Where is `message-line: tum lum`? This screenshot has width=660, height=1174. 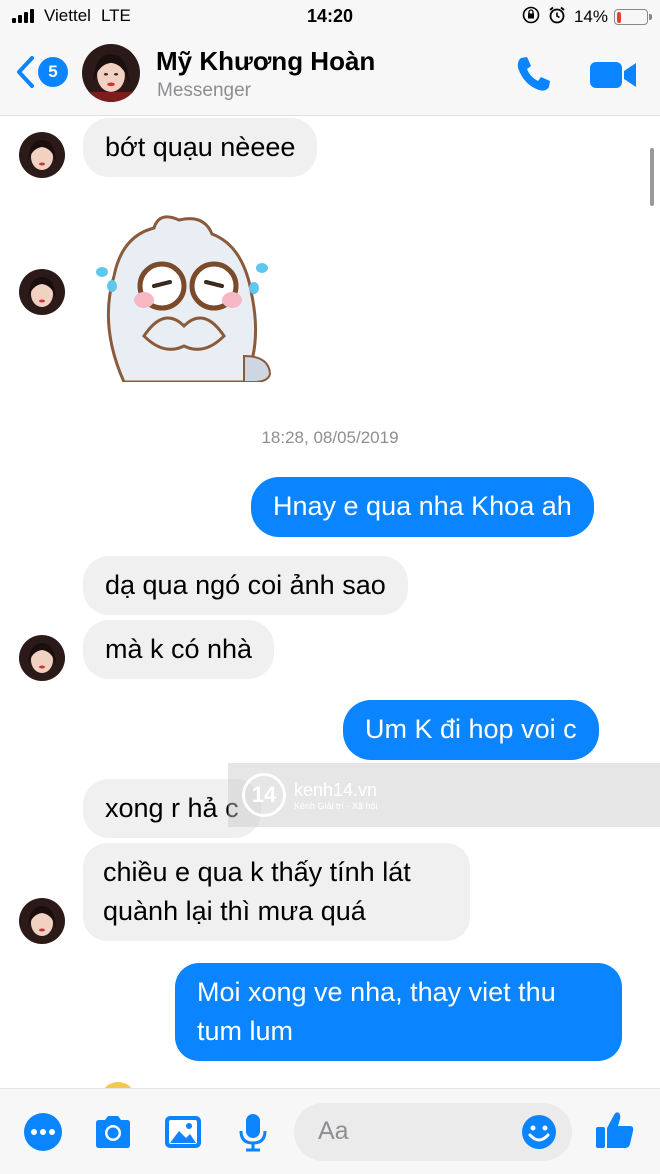 message-line: tum lum is located at coordinates (245, 1031).